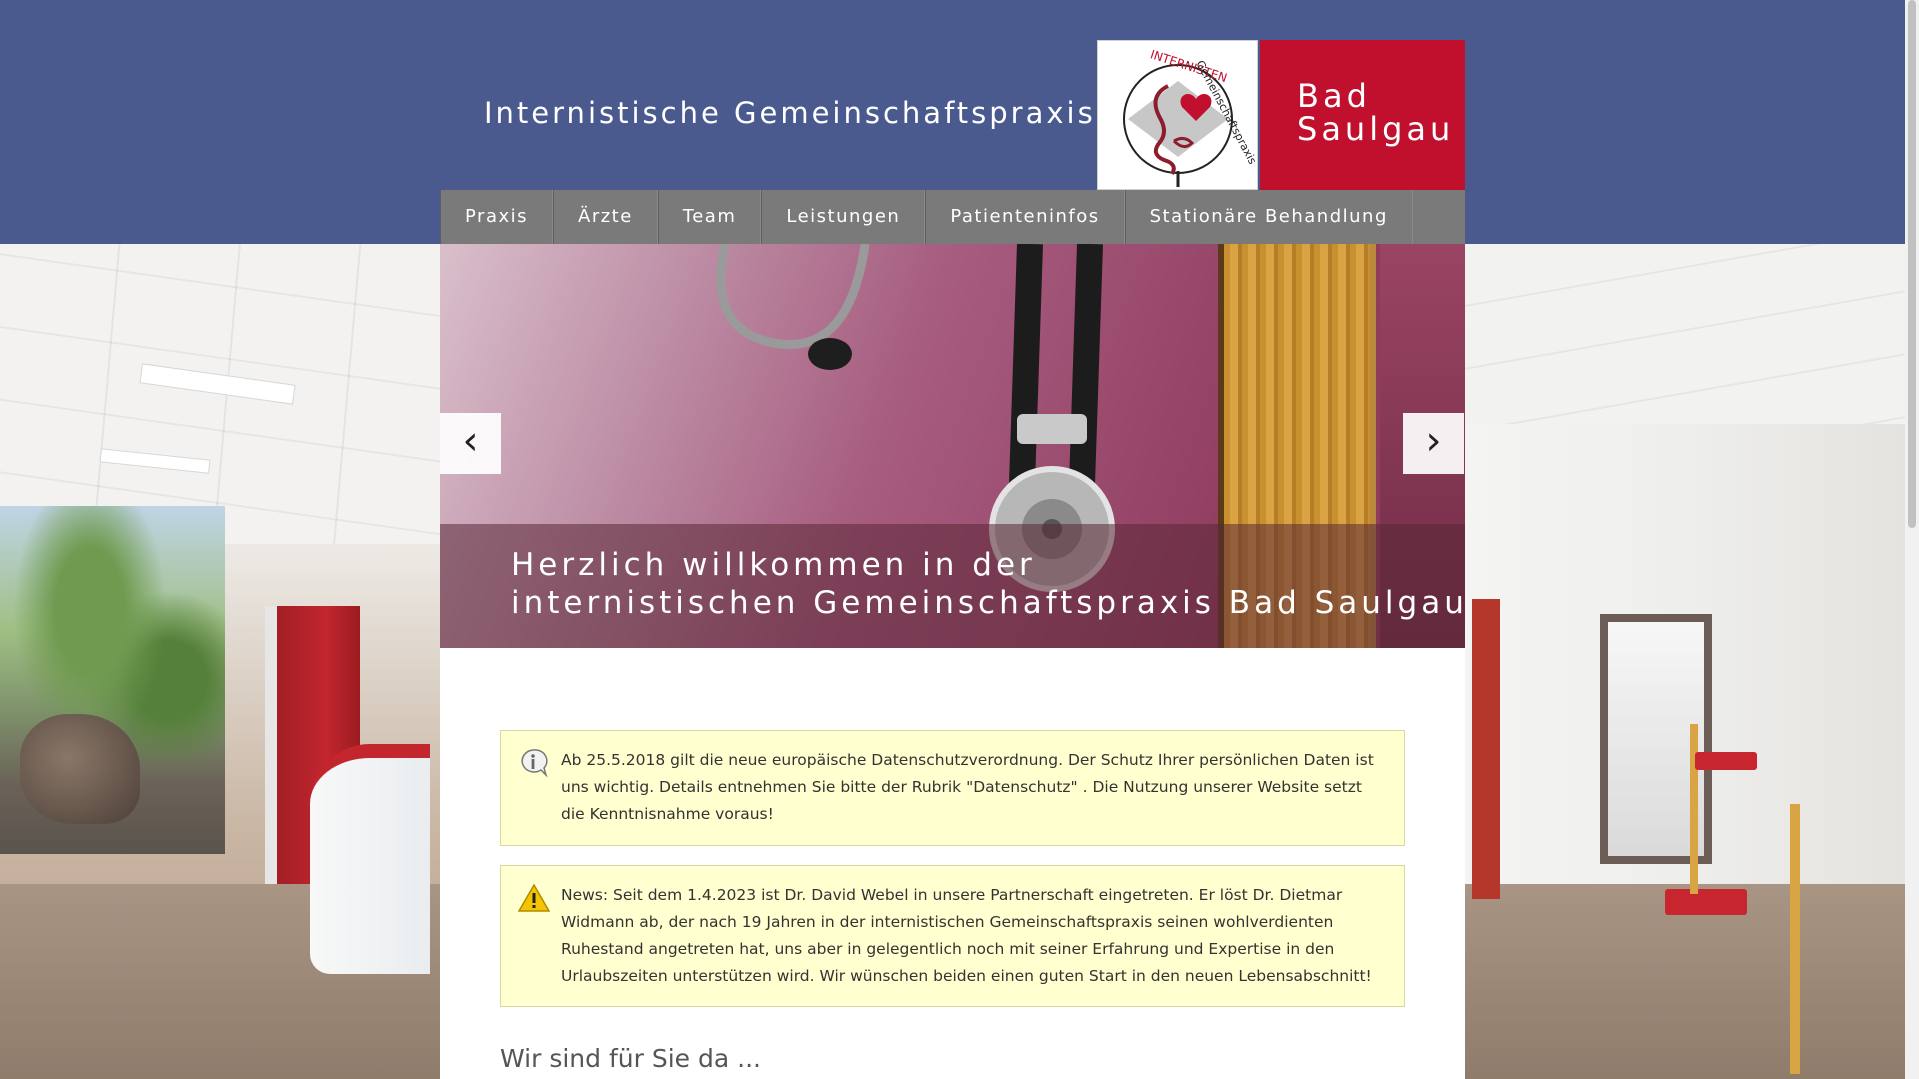 This screenshot has height=1079, width=1919. I want to click on brand-box: Bad Saulgau, so click(1362, 115).